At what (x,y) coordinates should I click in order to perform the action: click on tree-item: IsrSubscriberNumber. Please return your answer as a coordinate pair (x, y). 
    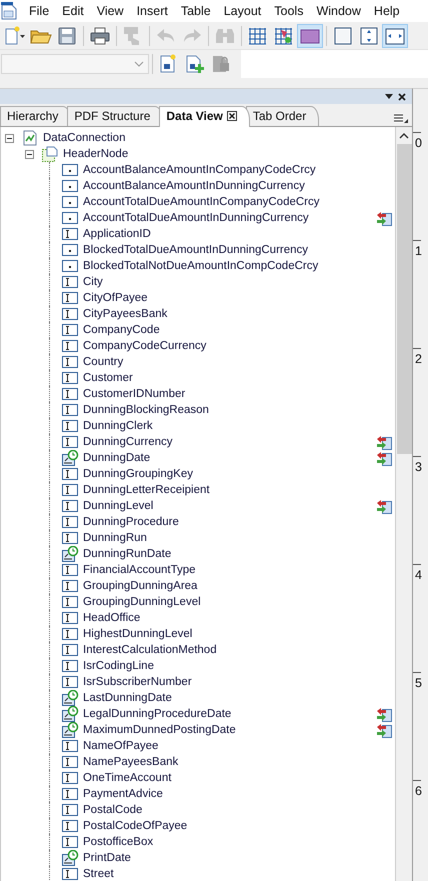
    Looking at the image, I should click on (137, 682).